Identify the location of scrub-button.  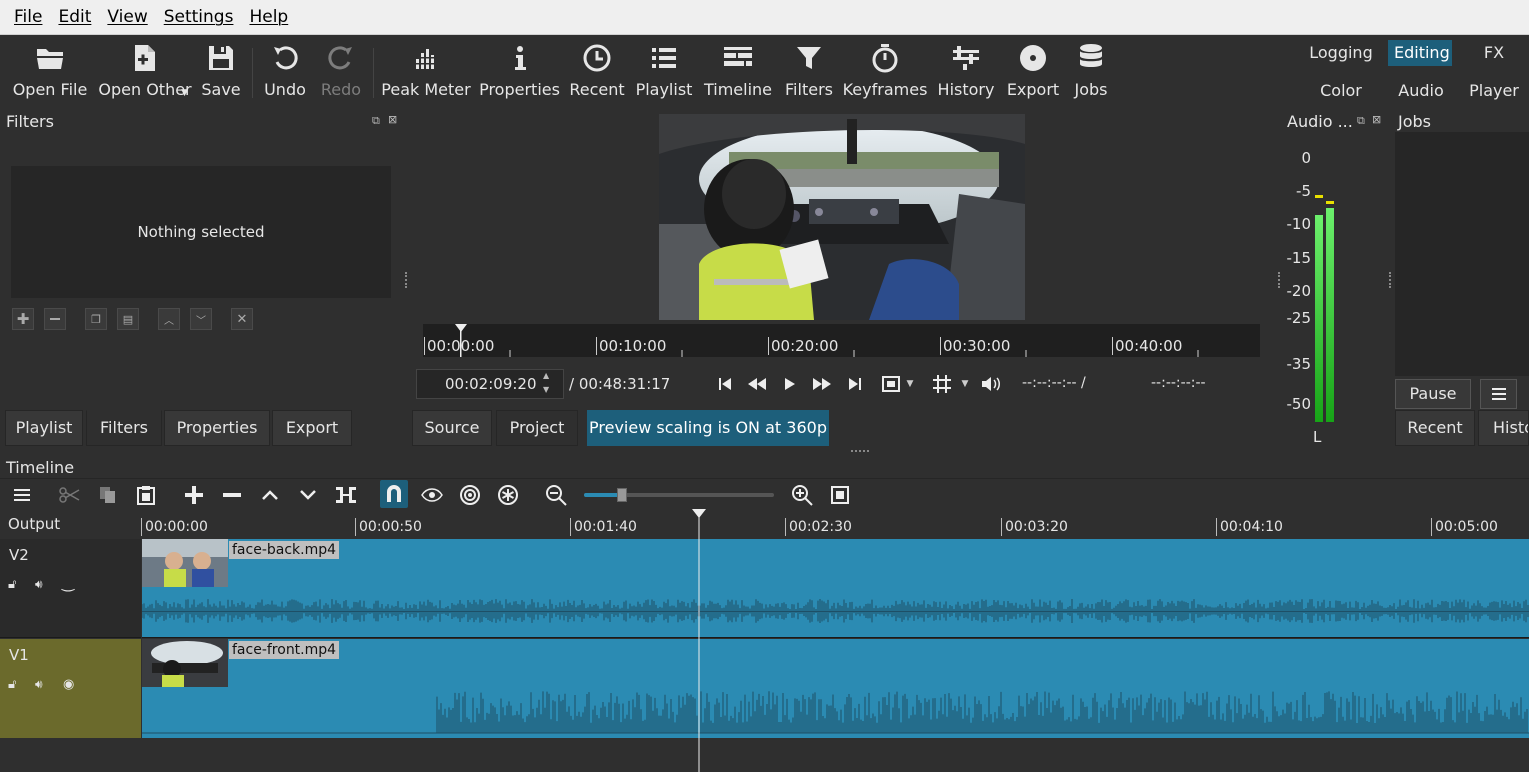
(432, 495).